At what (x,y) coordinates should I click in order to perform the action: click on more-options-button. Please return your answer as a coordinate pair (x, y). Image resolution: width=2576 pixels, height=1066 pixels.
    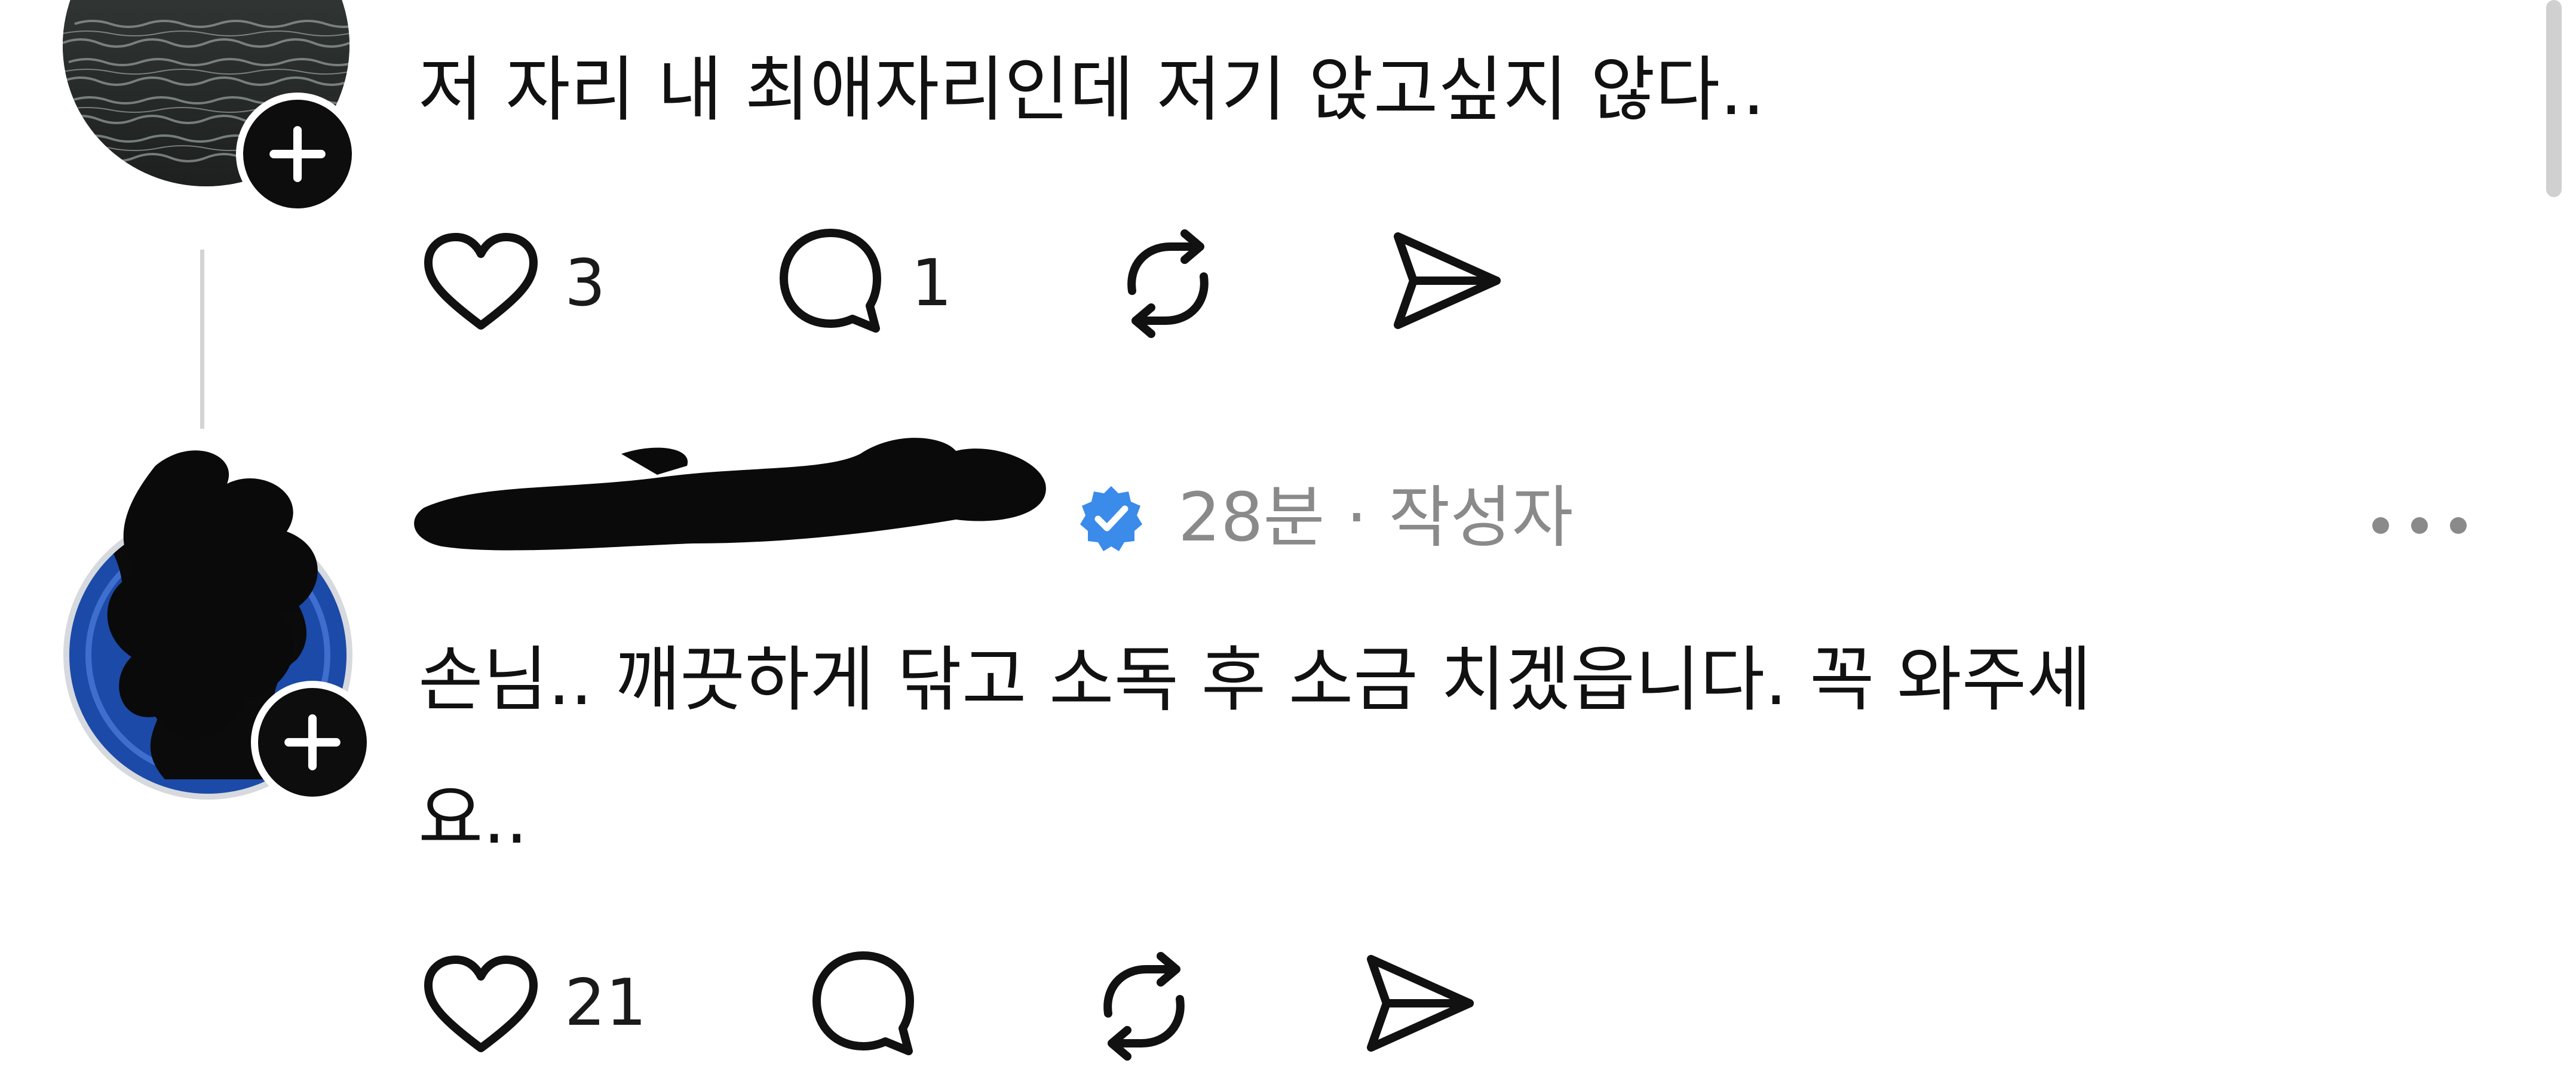
    Looking at the image, I should click on (2419, 525).